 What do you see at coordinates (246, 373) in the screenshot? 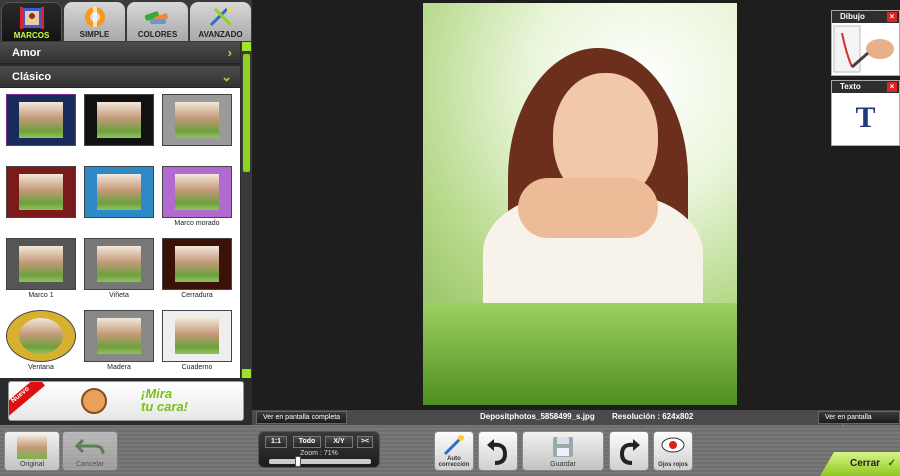
I see `scroll-down-icon` at bounding box center [246, 373].